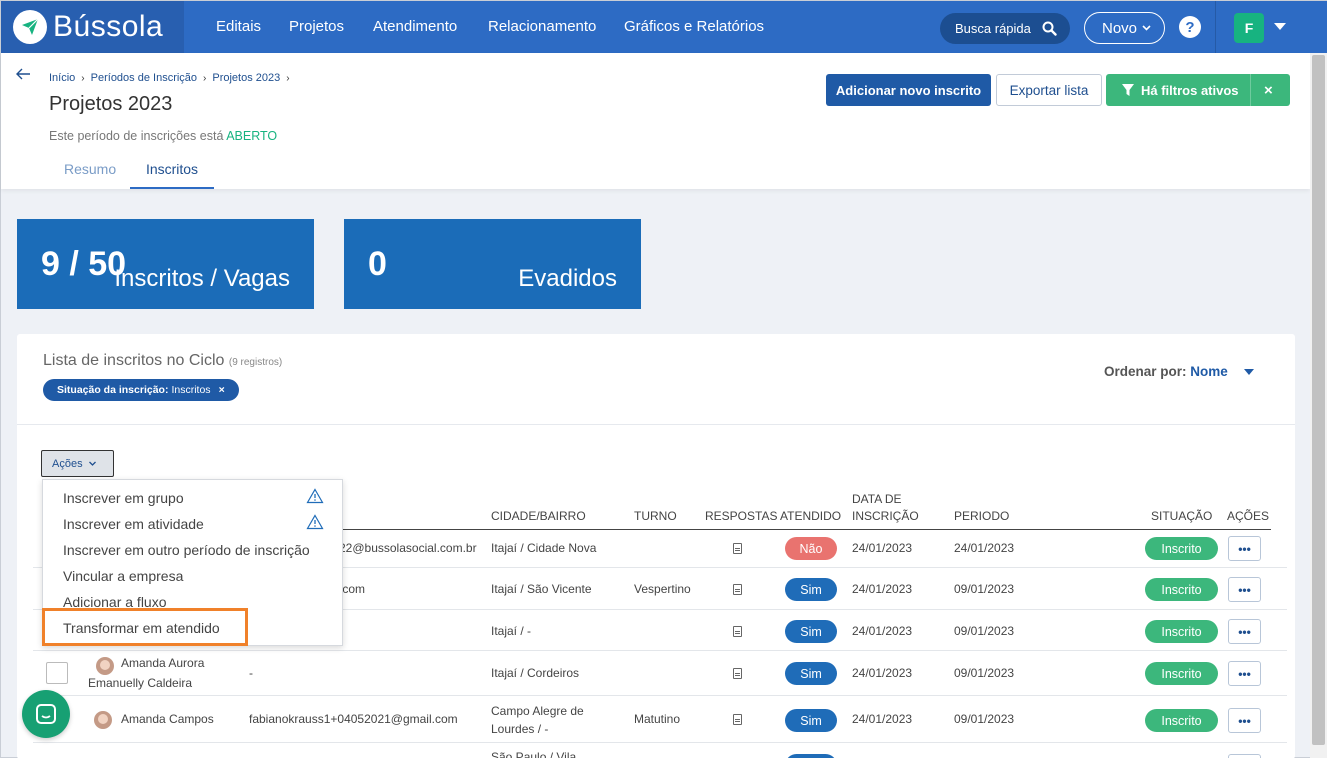 The image size is (1327, 758). What do you see at coordinates (1249, 372) in the screenshot?
I see `sort-caret-icon` at bounding box center [1249, 372].